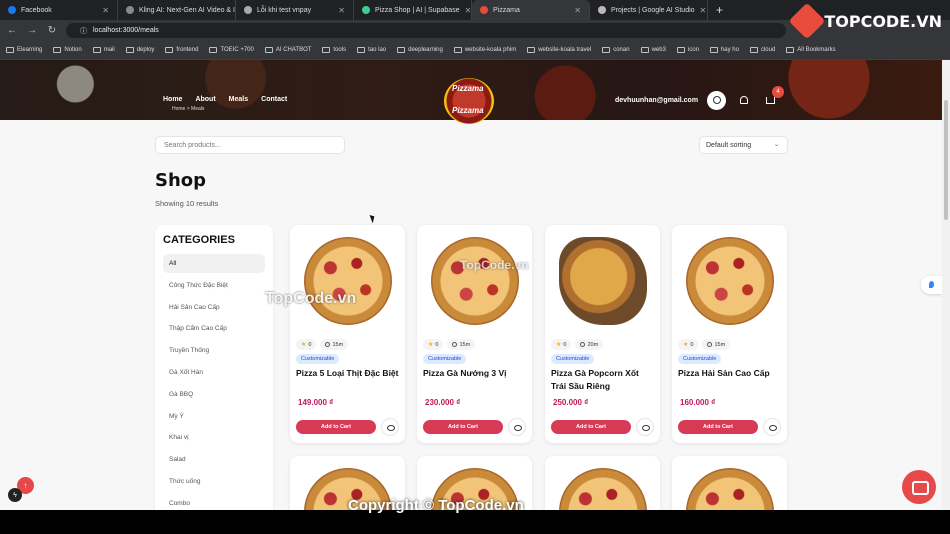 The width and height of the screenshot is (950, 534). I want to click on bookmark-item: website-koala travel, so click(559, 50).